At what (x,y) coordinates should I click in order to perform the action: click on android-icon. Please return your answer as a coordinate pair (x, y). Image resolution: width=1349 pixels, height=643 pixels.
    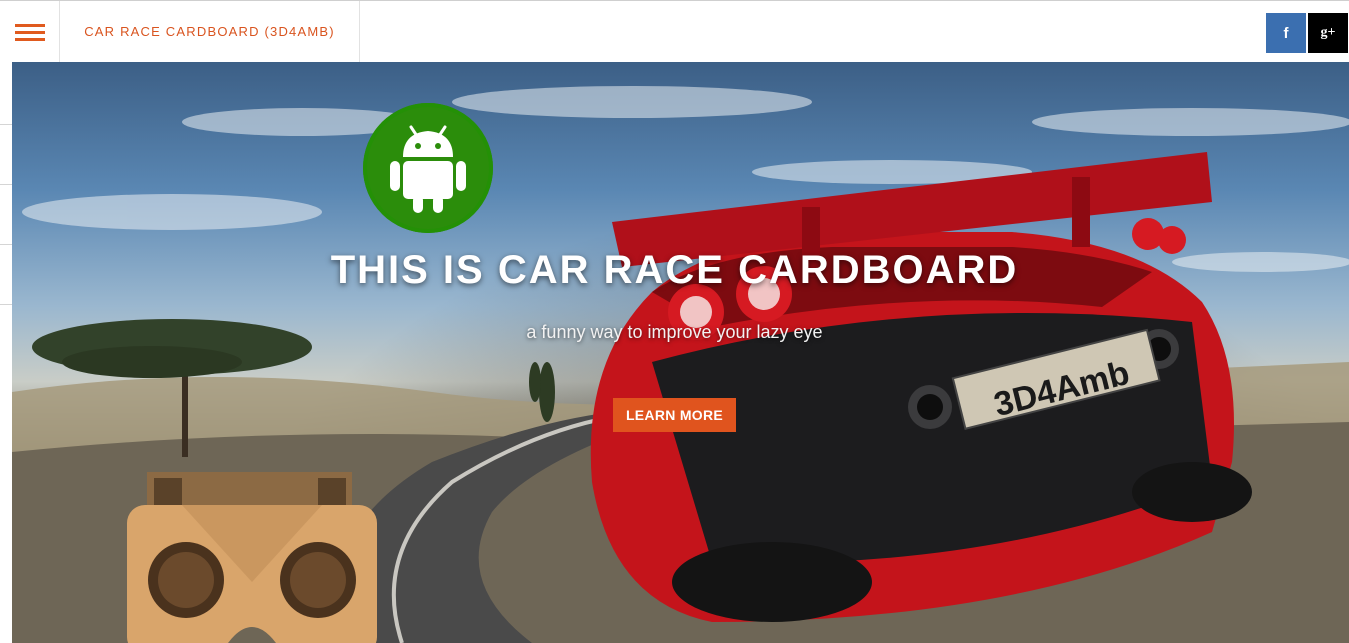
    Looking at the image, I should click on (428, 169).